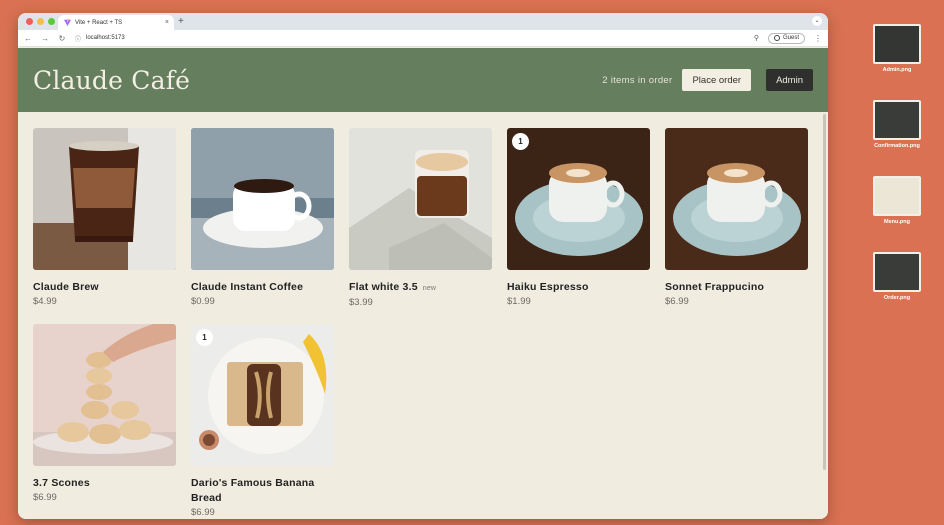 The height and width of the screenshot is (525, 944). Describe the element at coordinates (789, 80) in the screenshot. I see `admin-button: Admin` at that location.